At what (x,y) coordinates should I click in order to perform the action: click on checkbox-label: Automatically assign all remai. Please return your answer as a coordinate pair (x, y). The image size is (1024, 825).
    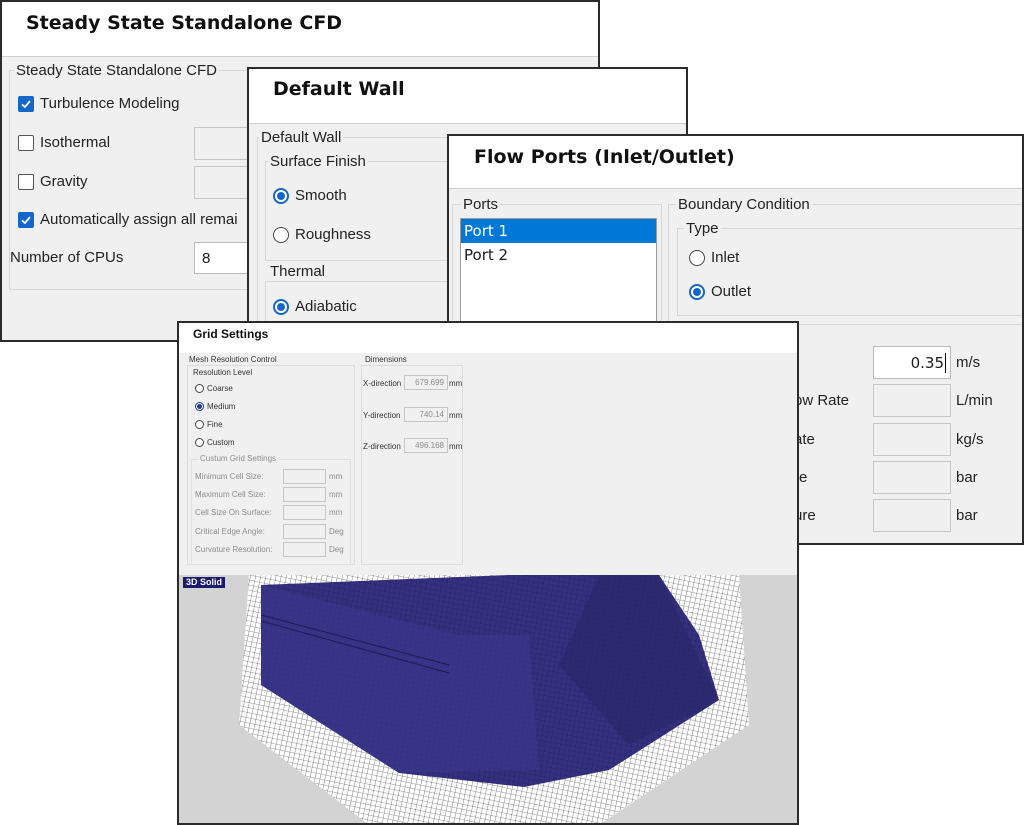
    Looking at the image, I should click on (139, 219).